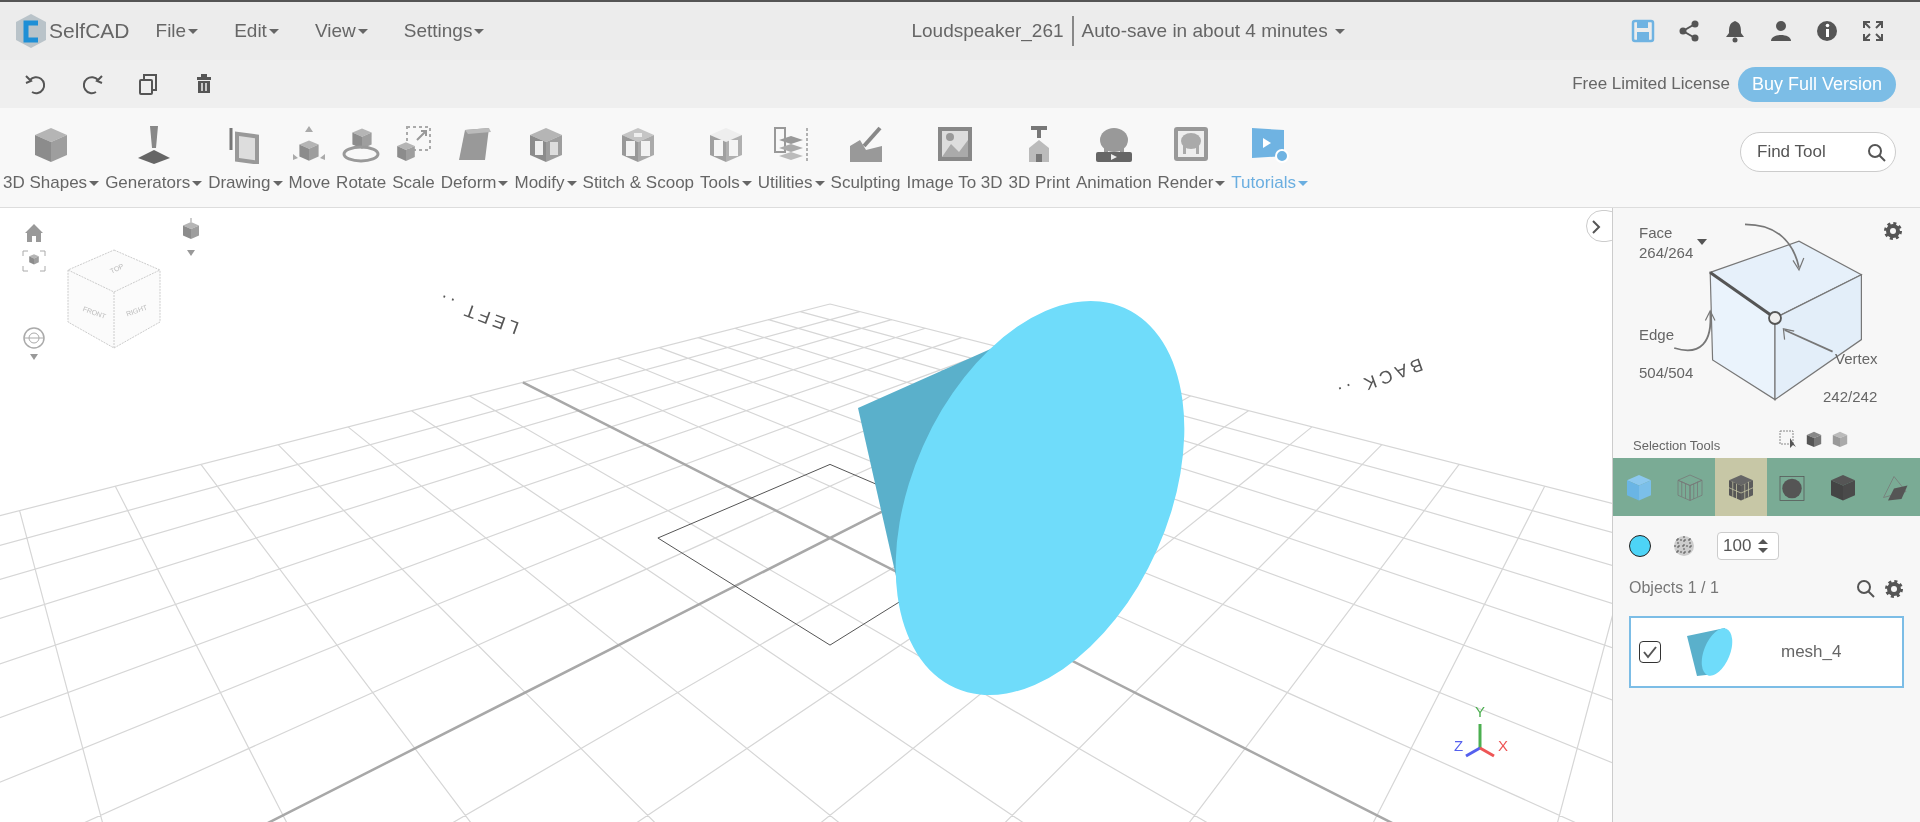 Image resolution: width=1920 pixels, height=822 pixels. I want to click on autosave-dropdown: Auto-save in about 4 minutes, so click(1211, 31).